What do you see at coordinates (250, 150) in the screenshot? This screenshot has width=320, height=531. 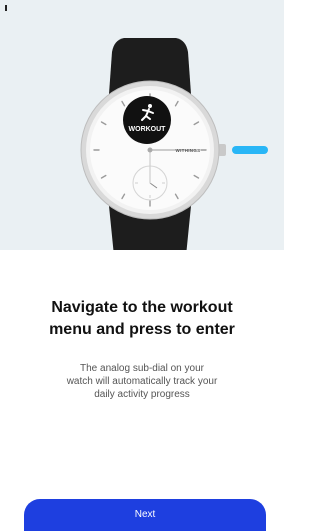 I see `press-indicator` at bounding box center [250, 150].